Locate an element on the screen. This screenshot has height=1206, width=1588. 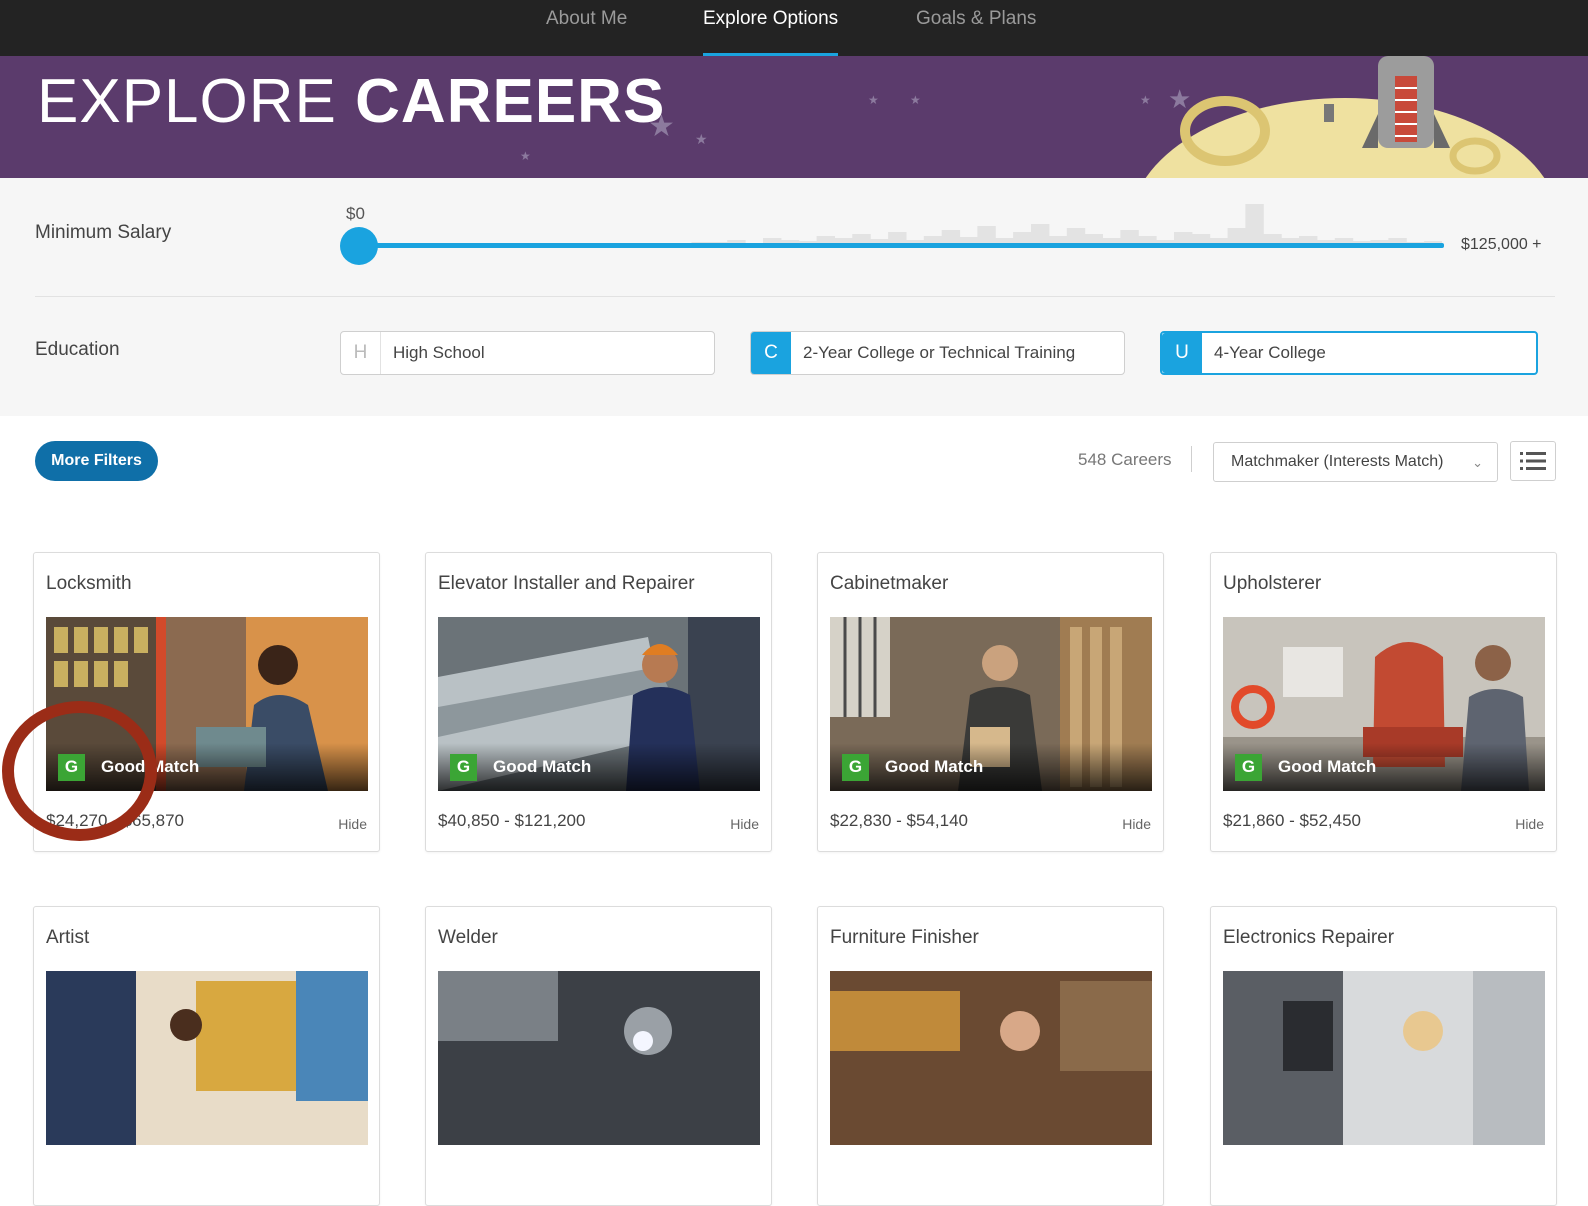
career-title: Artist is located at coordinates (68, 937).